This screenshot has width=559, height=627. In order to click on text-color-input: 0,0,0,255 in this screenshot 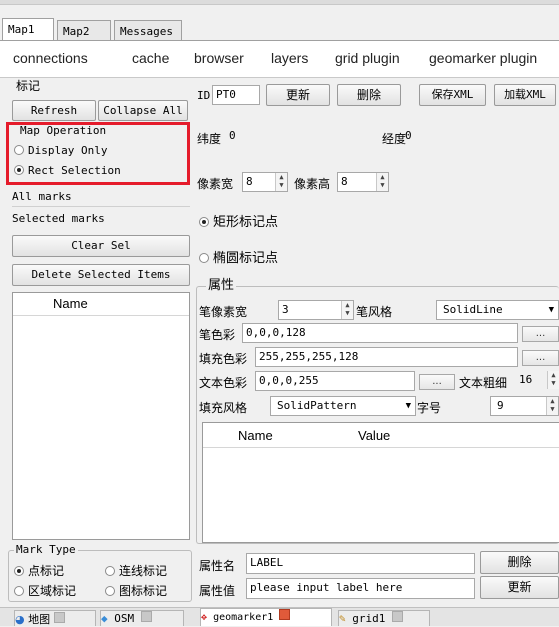, I will do `click(335, 381)`.